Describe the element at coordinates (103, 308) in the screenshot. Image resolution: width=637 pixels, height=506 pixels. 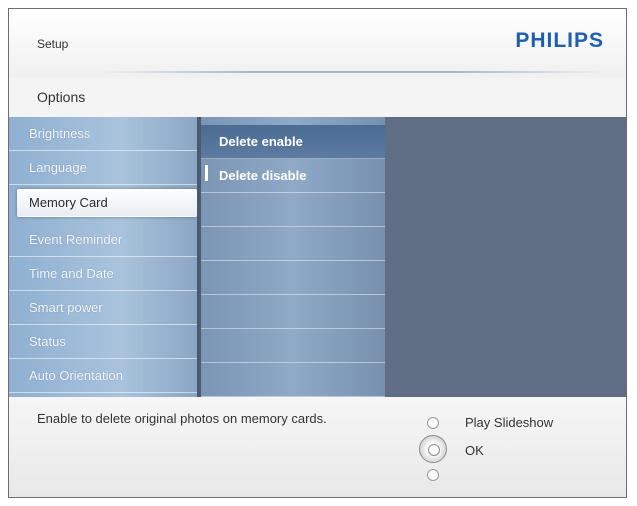
I see `menu-item-smart-power: Smart power` at that location.